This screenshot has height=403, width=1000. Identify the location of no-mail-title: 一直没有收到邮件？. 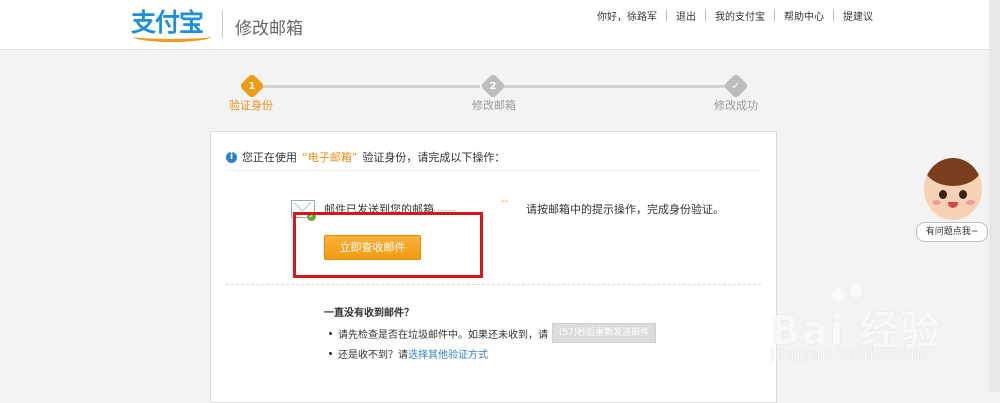
(369, 313).